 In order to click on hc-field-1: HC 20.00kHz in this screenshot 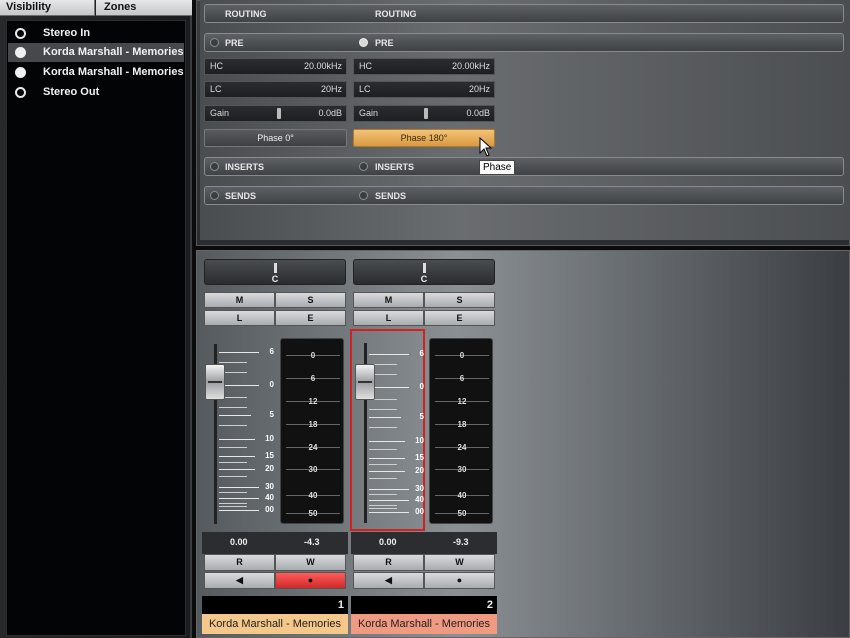, I will do `click(275, 66)`.